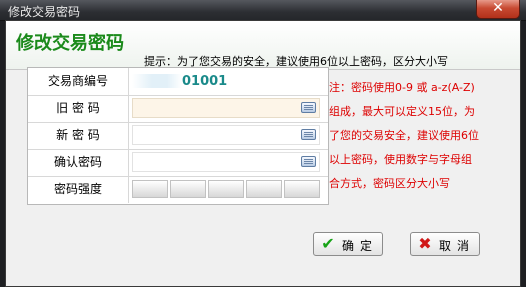 This screenshot has height=287, width=526. I want to click on new-password-field, so click(226, 135).